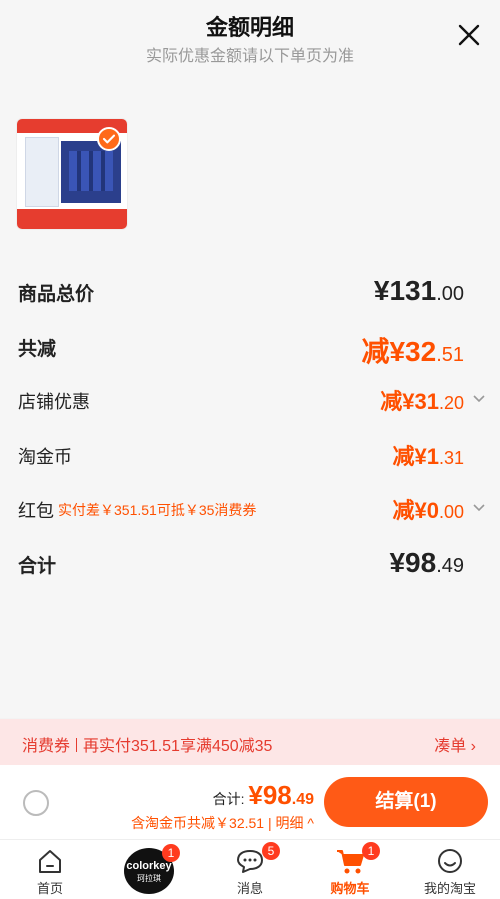 The image size is (500, 899). Describe the element at coordinates (422, 401) in the screenshot. I see `shop-discount-value: 减¥31.20` at that location.